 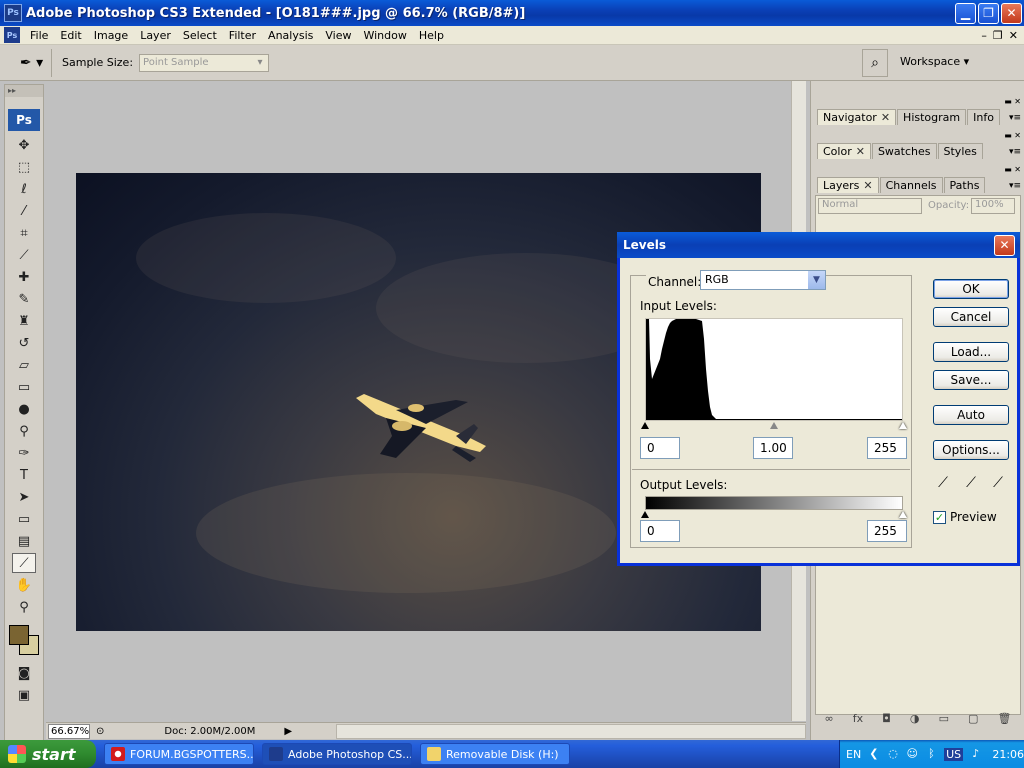 What do you see at coordinates (858, 718) in the screenshot?
I see `layer-style-icon: fx` at bounding box center [858, 718].